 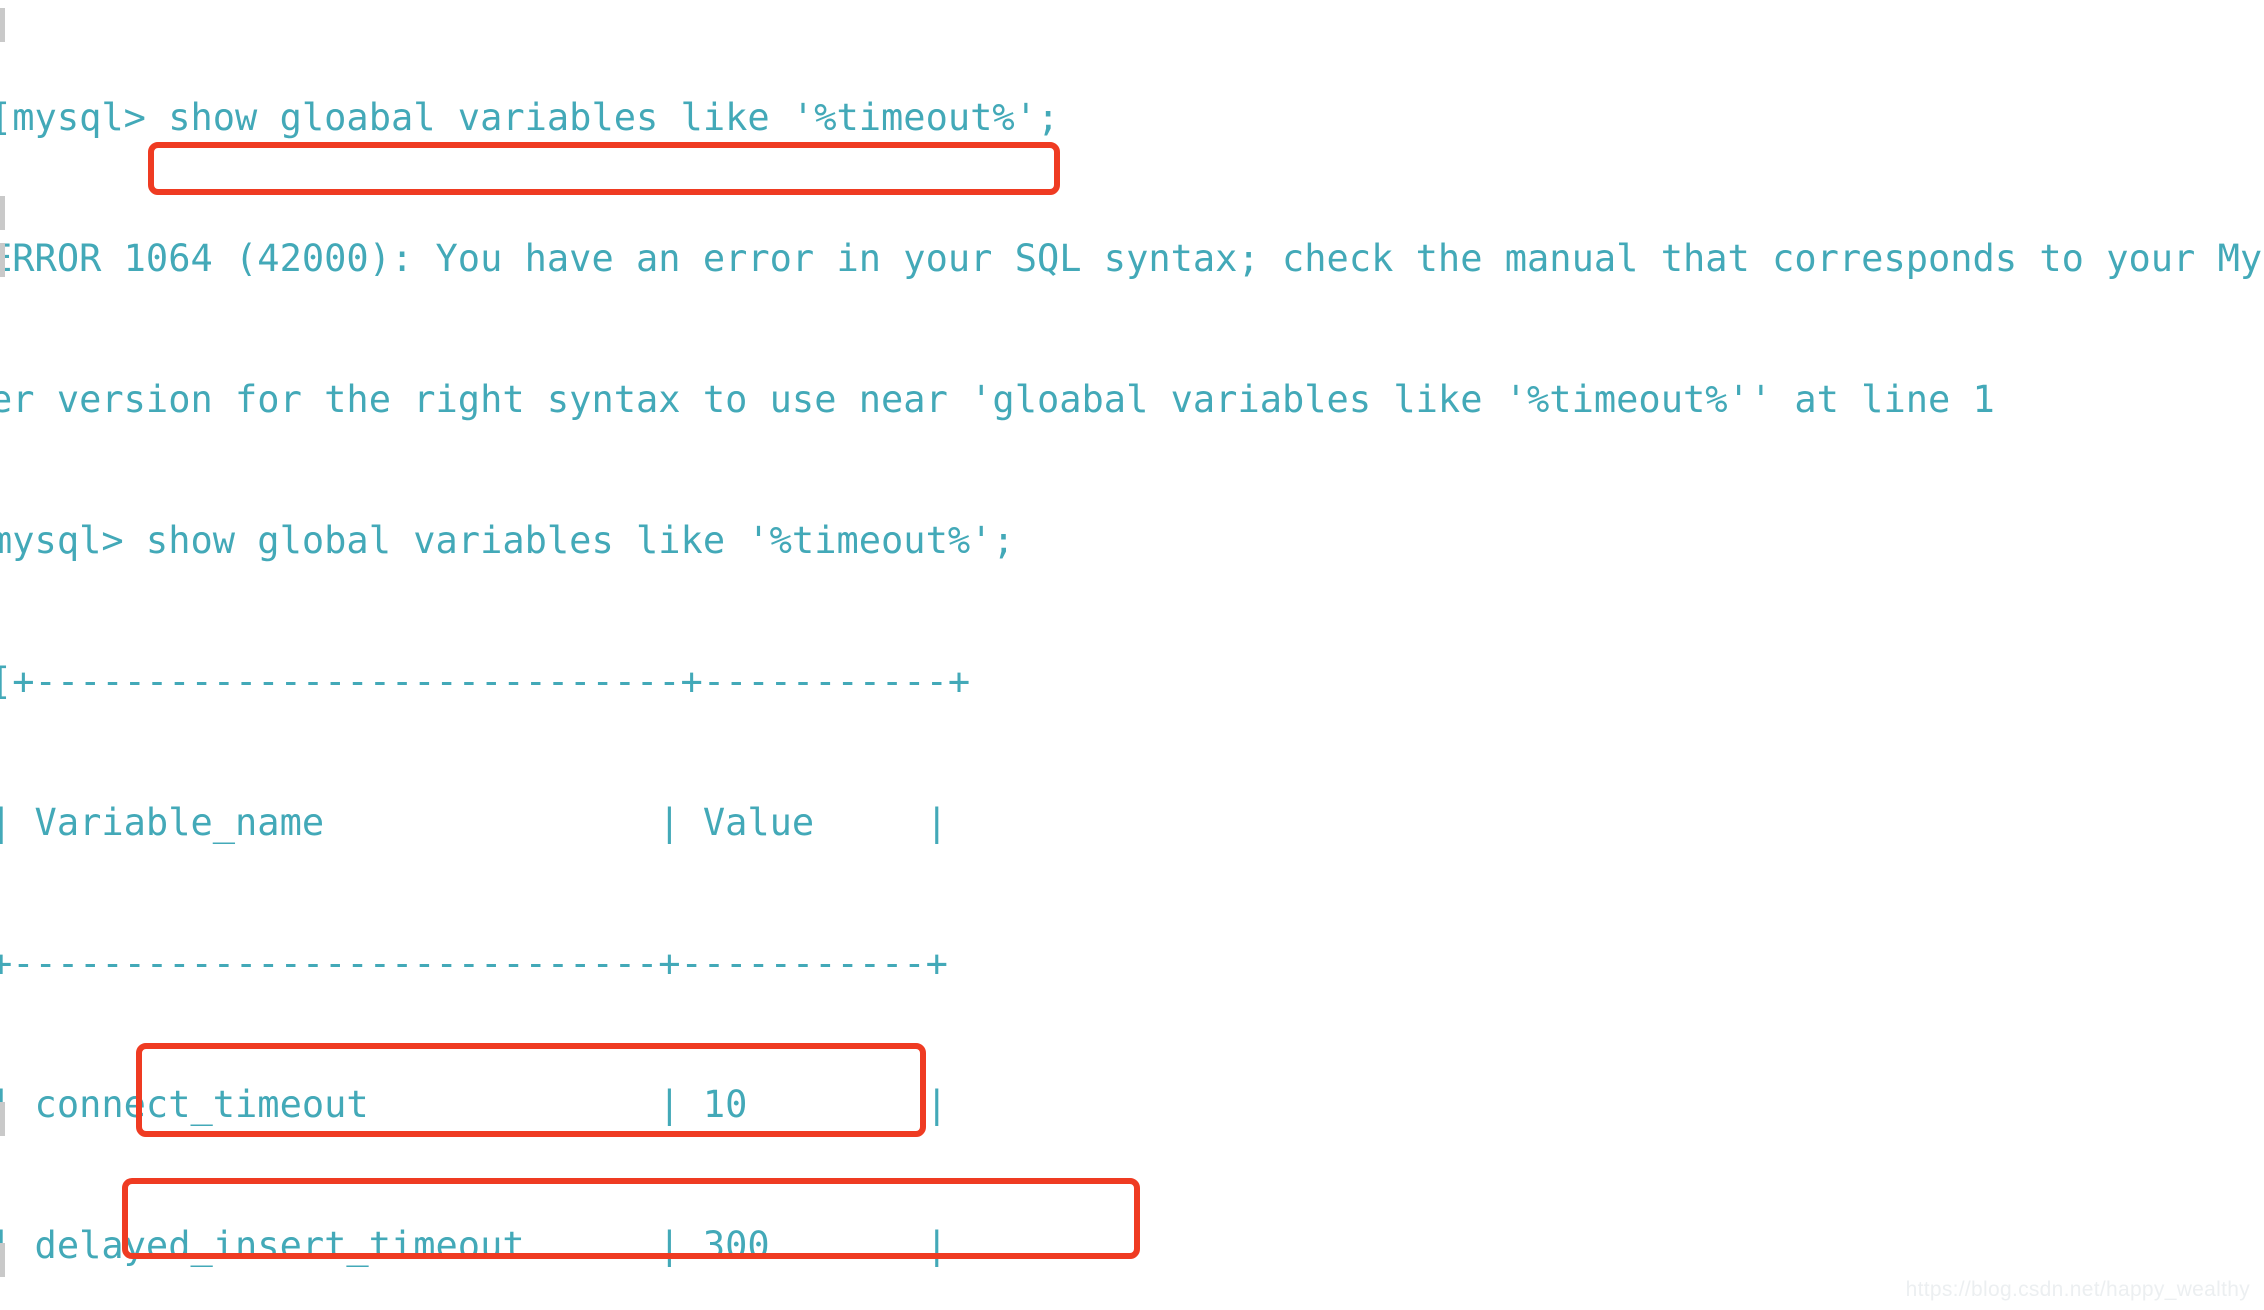 I want to click on terminal-line-text: | Variable_name | Value |, so click(x=474, y=822).